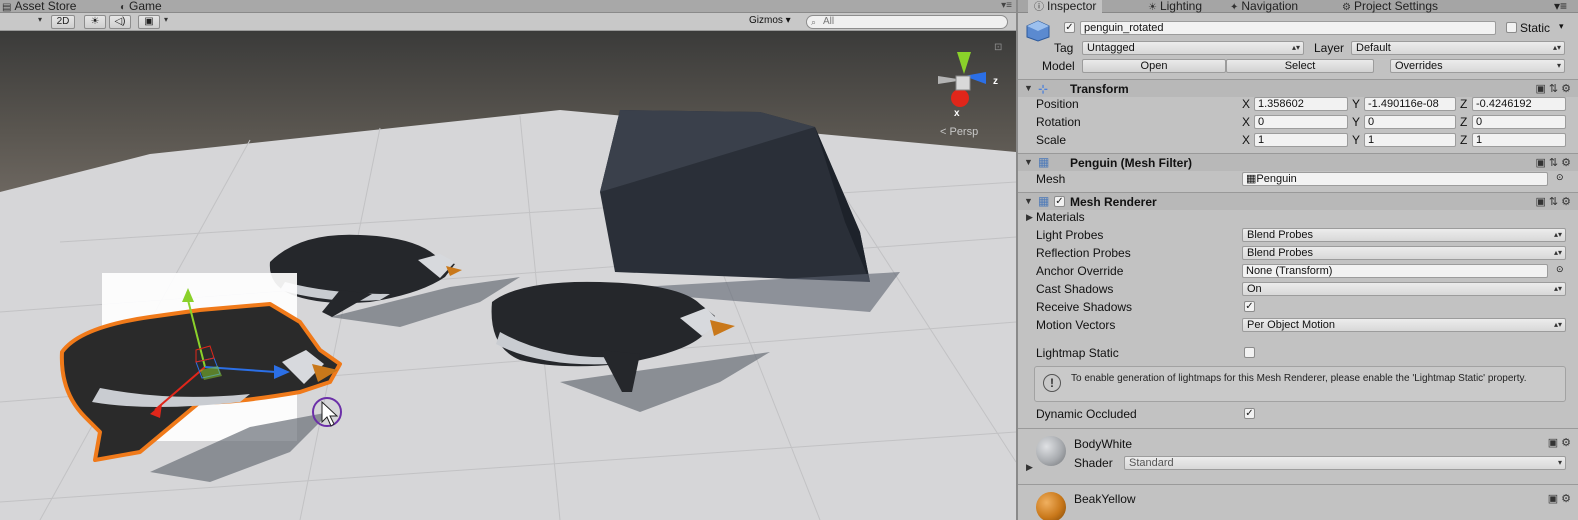  Describe the element at coordinates (1060, 217) in the screenshot. I see `materials-label: Materials` at that location.